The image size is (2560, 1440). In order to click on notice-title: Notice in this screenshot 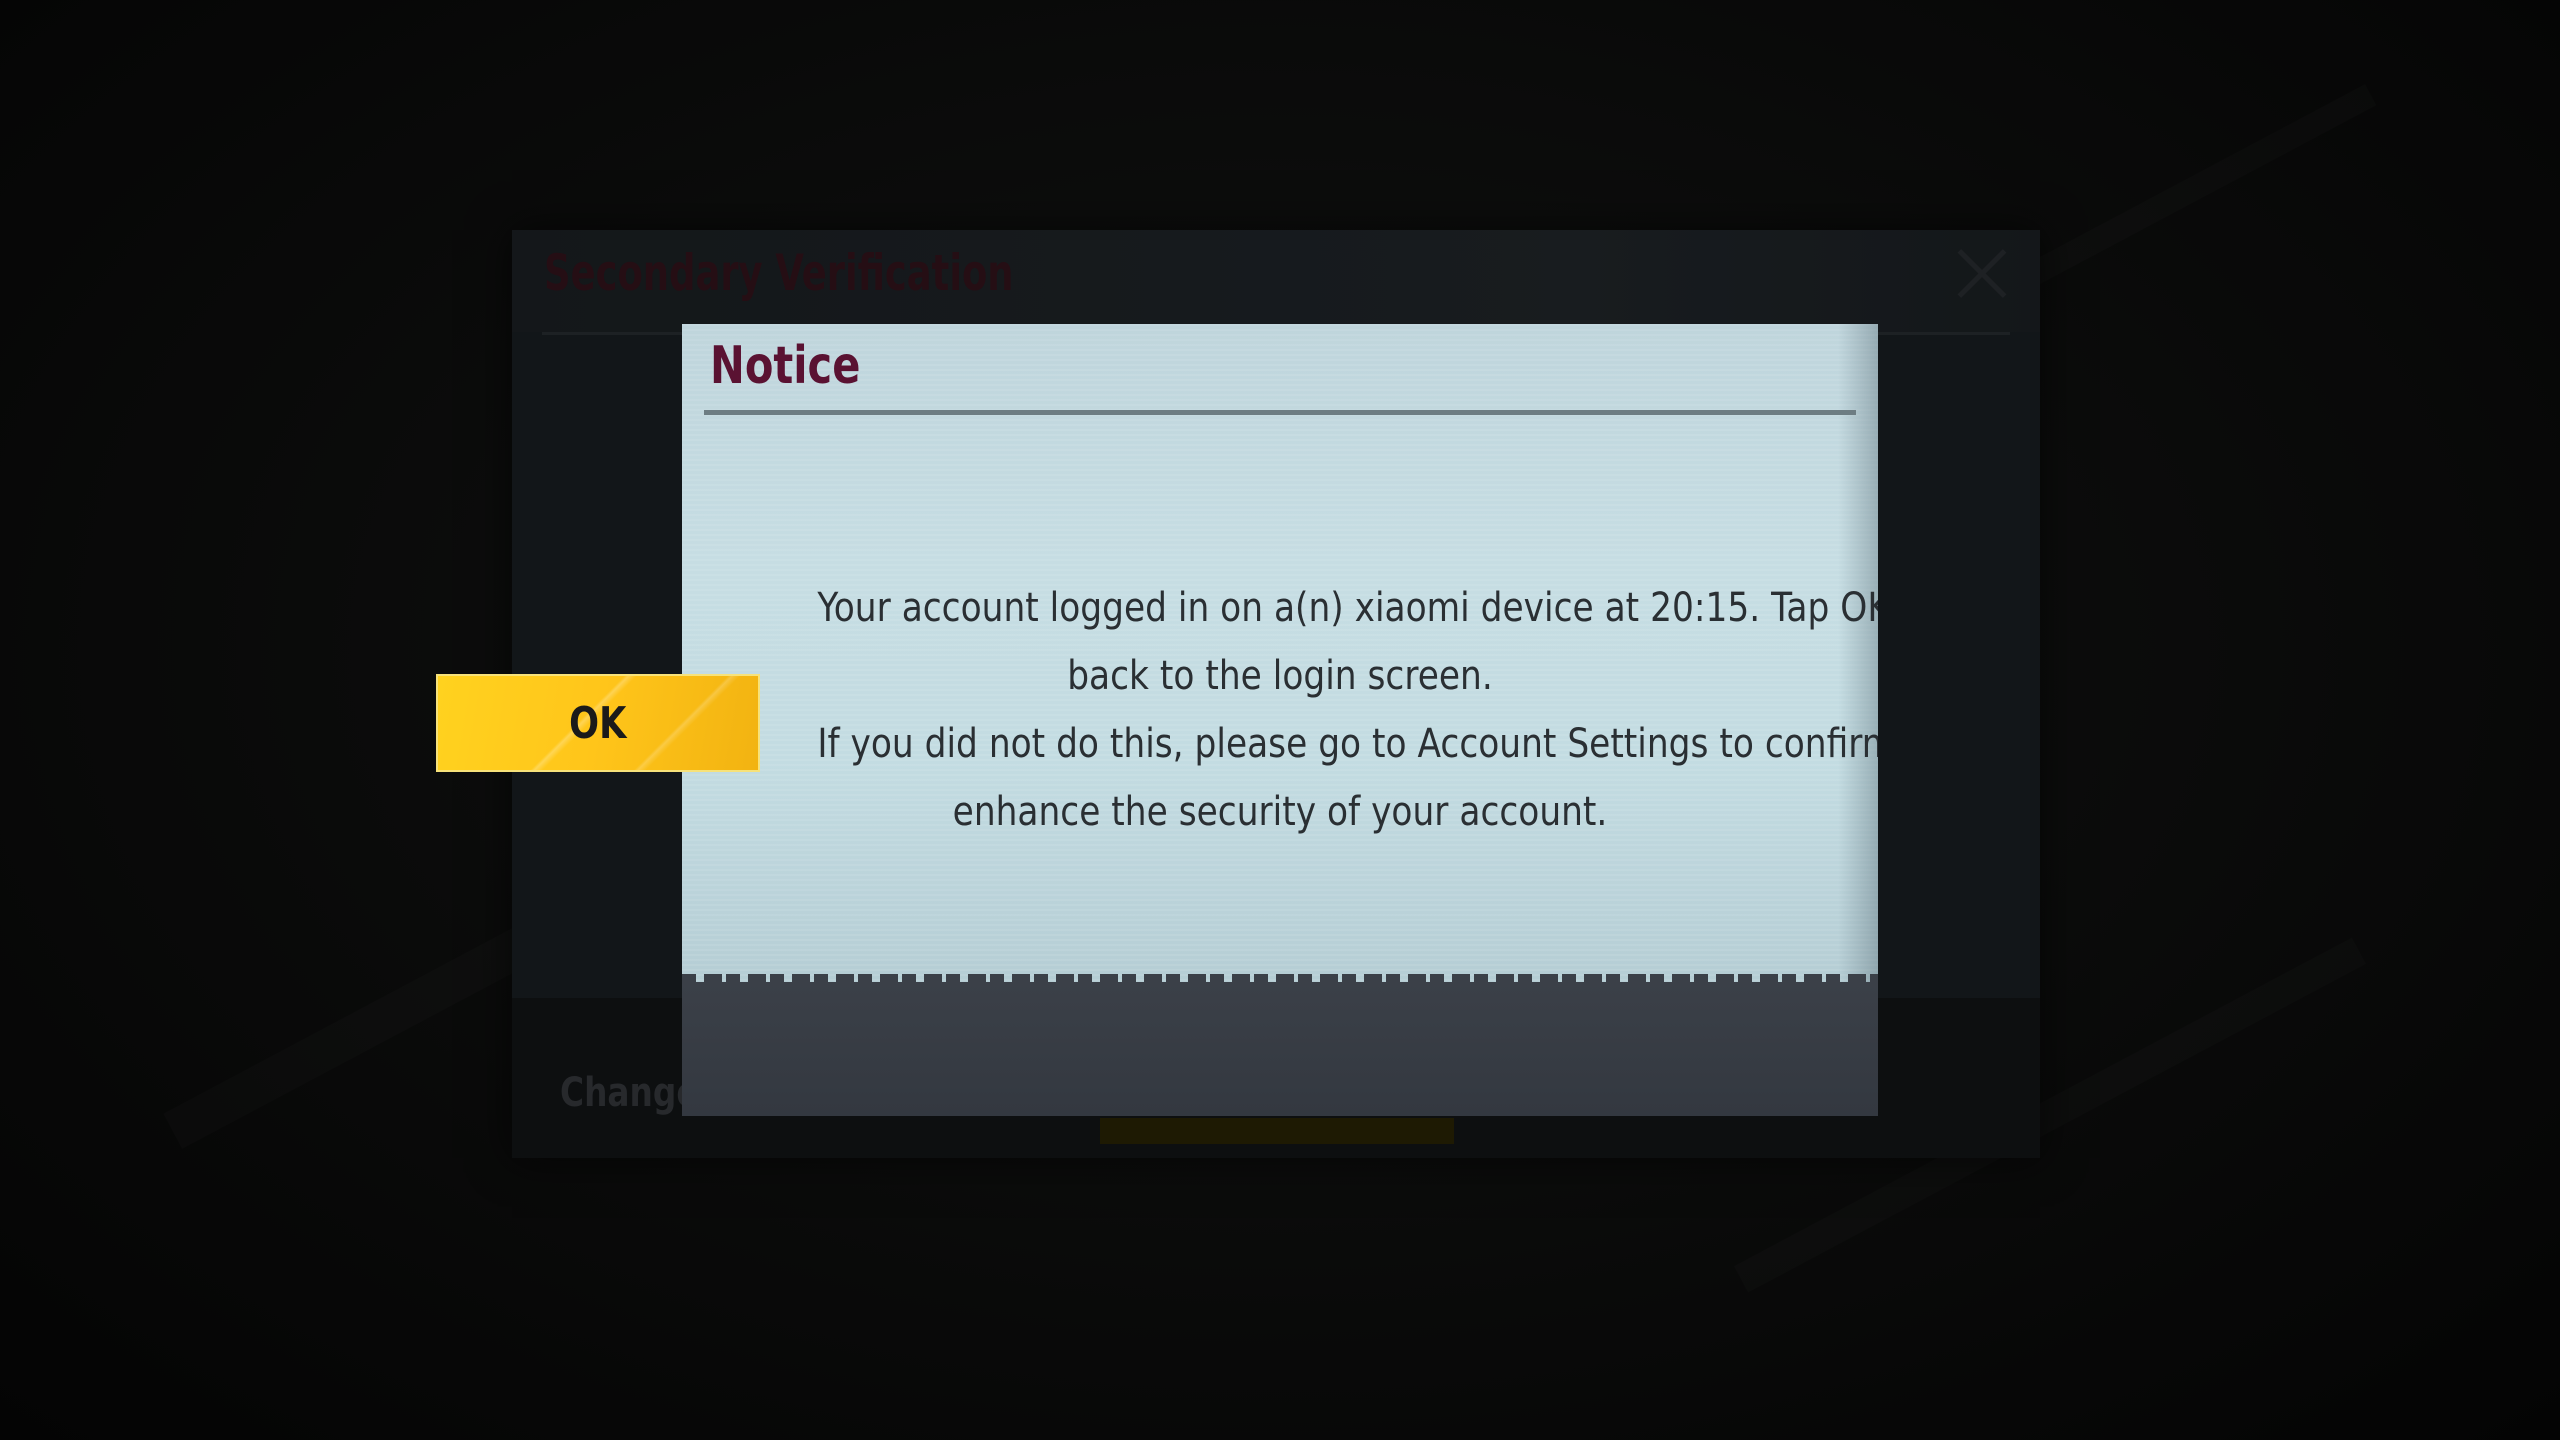, I will do `click(785, 366)`.